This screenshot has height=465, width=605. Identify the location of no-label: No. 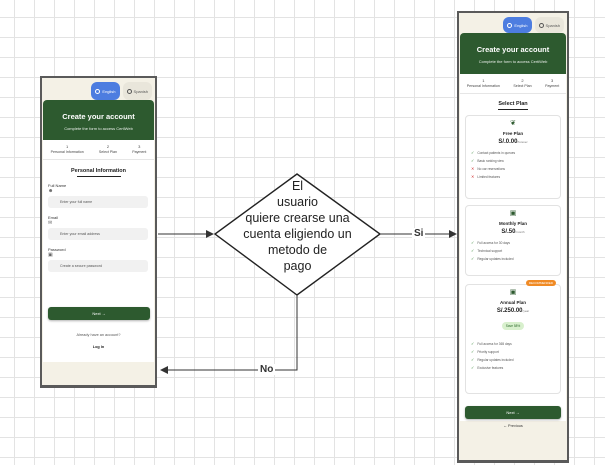
(267, 369).